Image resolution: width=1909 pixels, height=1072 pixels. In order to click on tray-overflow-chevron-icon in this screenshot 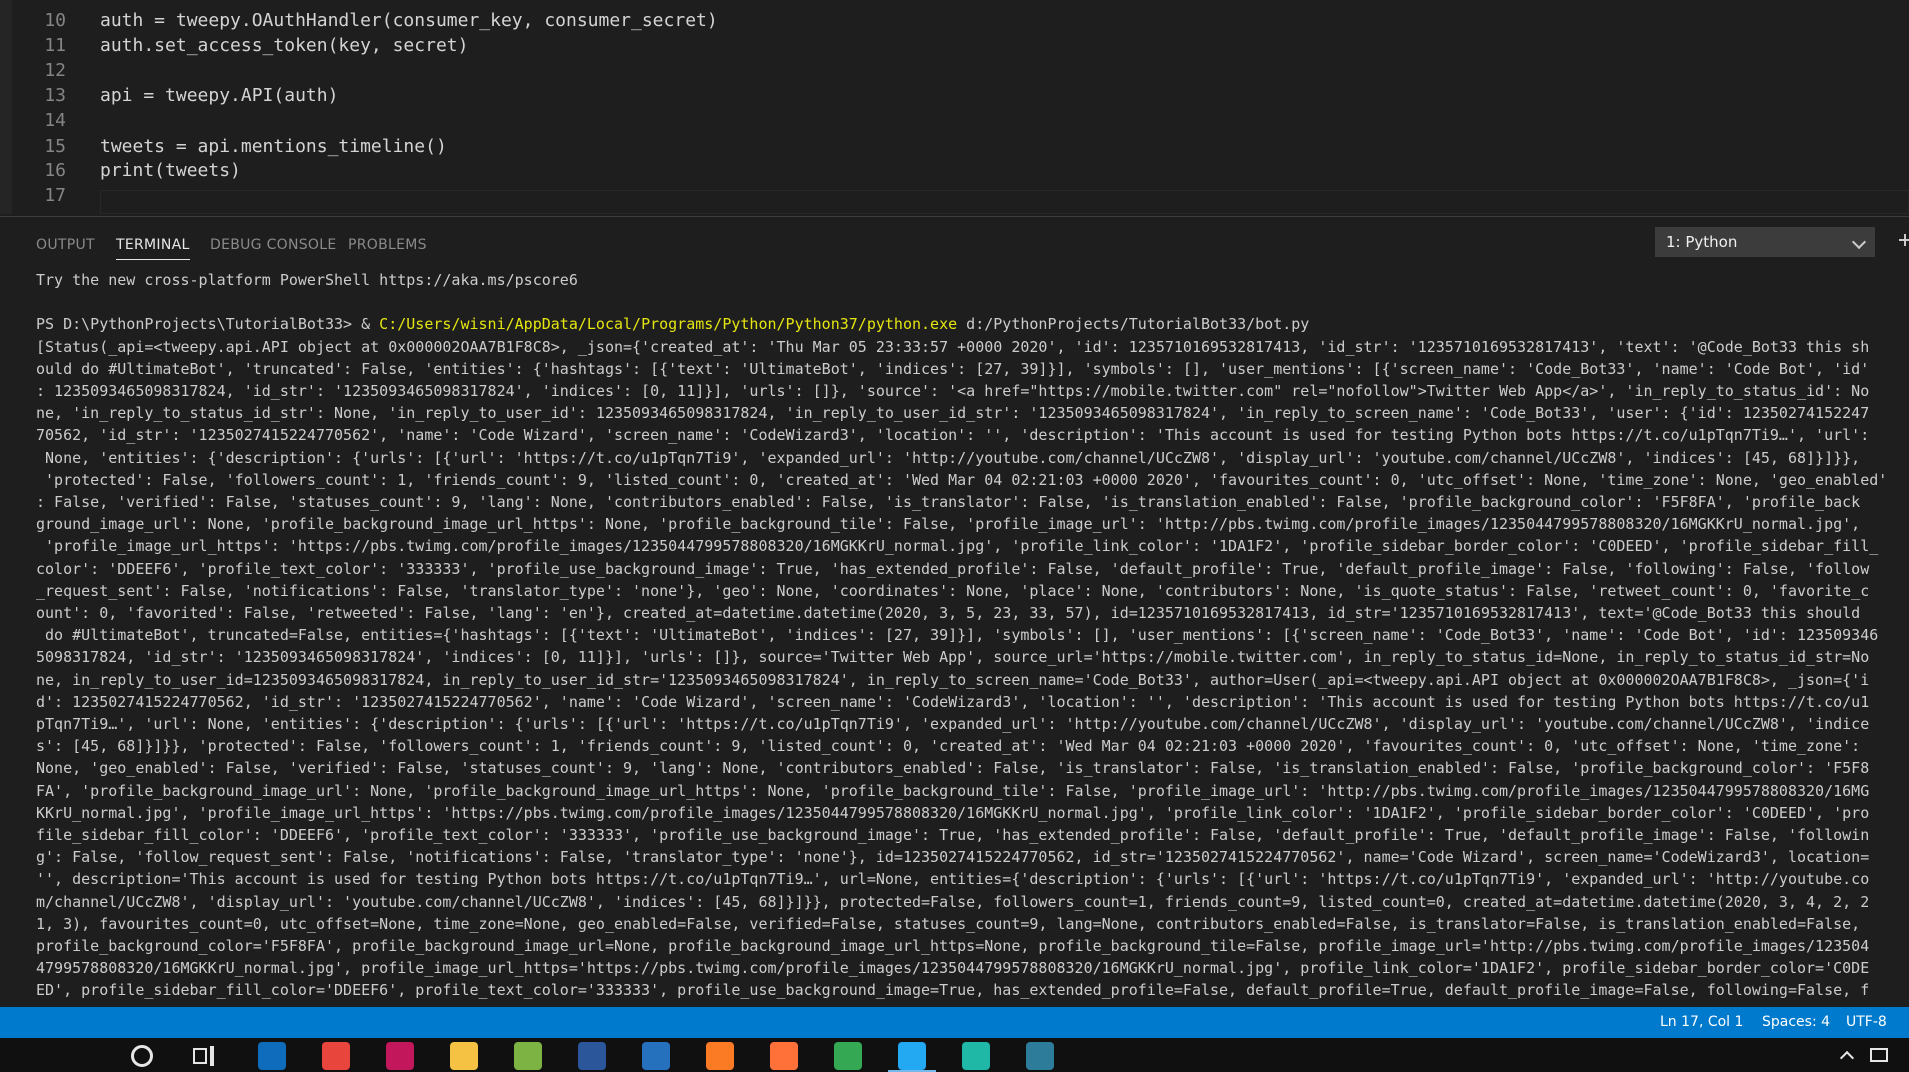, I will do `click(1847, 1058)`.